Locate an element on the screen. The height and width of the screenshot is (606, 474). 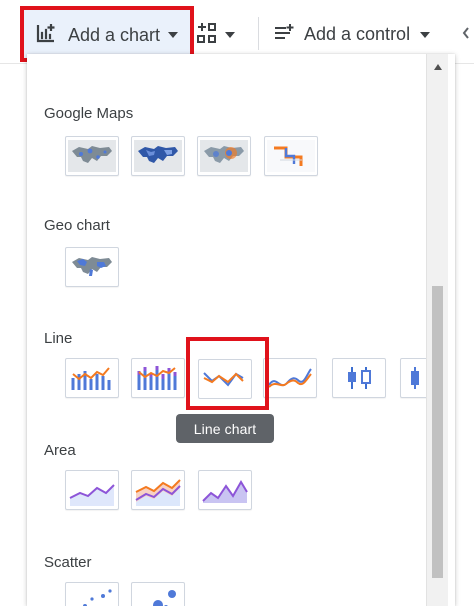
add-control-icon is located at coordinates (284, 34).